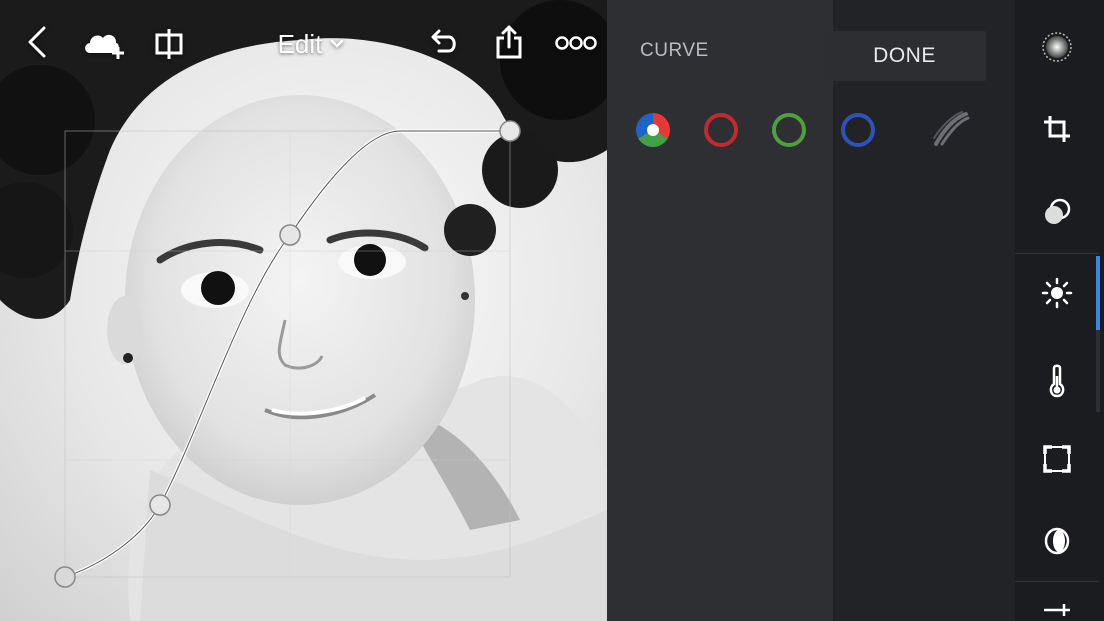  I want to click on share-icon, so click(509, 42).